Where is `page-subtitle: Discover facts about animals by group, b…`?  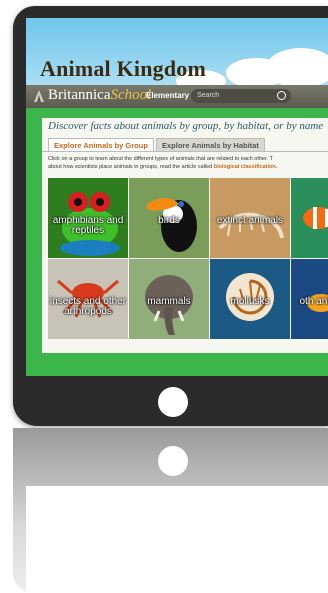 page-subtitle: Discover facts about animals by group, b… is located at coordinates (186, 126).